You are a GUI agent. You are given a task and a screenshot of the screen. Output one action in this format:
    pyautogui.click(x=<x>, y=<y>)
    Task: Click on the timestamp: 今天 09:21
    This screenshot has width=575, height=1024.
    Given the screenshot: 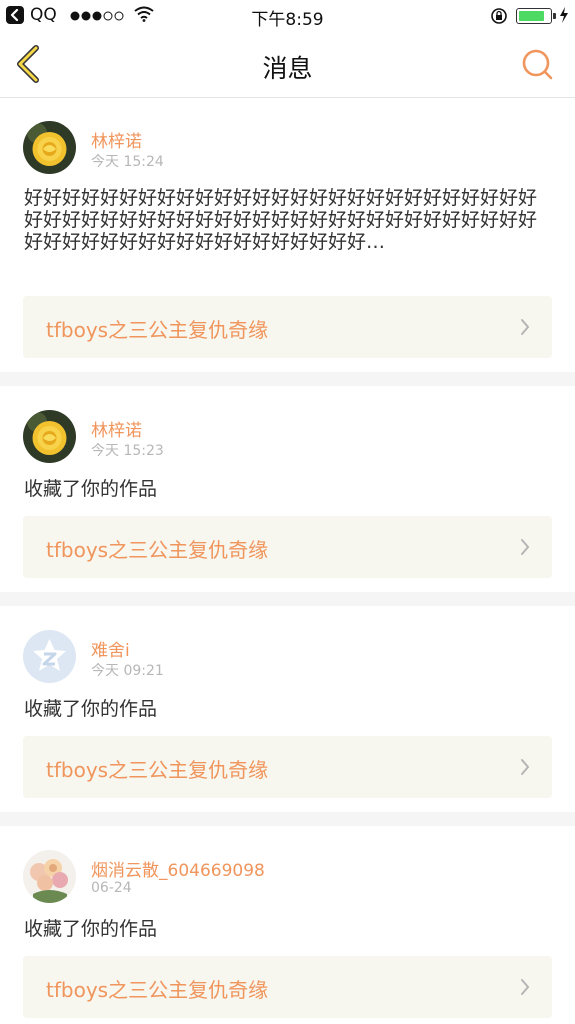 What is the action you would take?
    pyautogui.click(x=127, y=671)
    